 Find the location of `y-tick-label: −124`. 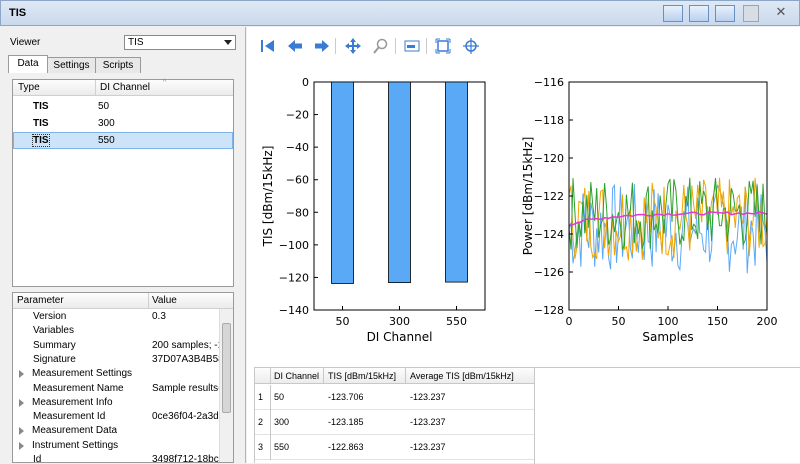

y-tick-label: −124 is located at coordinates (549, 234).